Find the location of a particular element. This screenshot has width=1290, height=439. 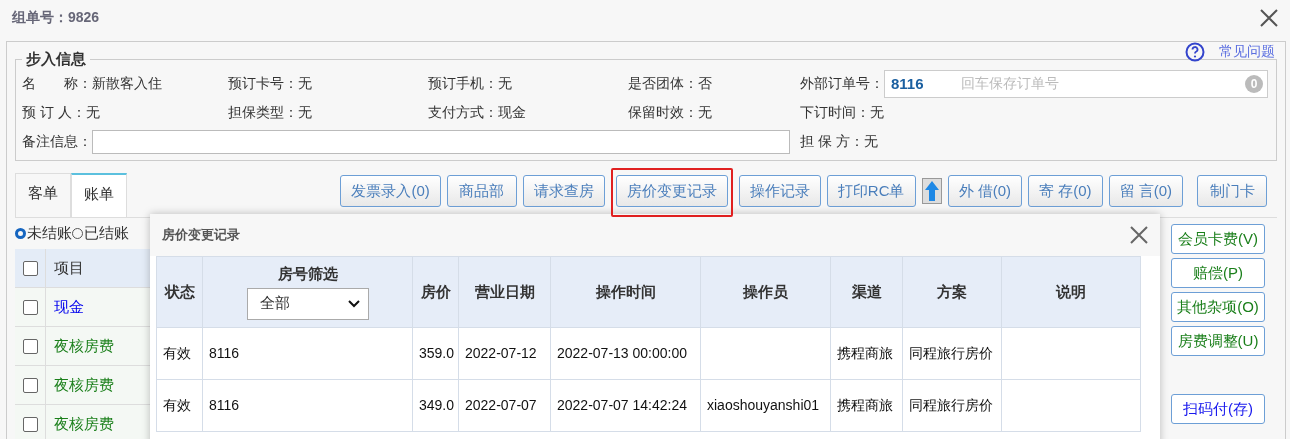

tab: 账单 is located at coordinates (99, 195).